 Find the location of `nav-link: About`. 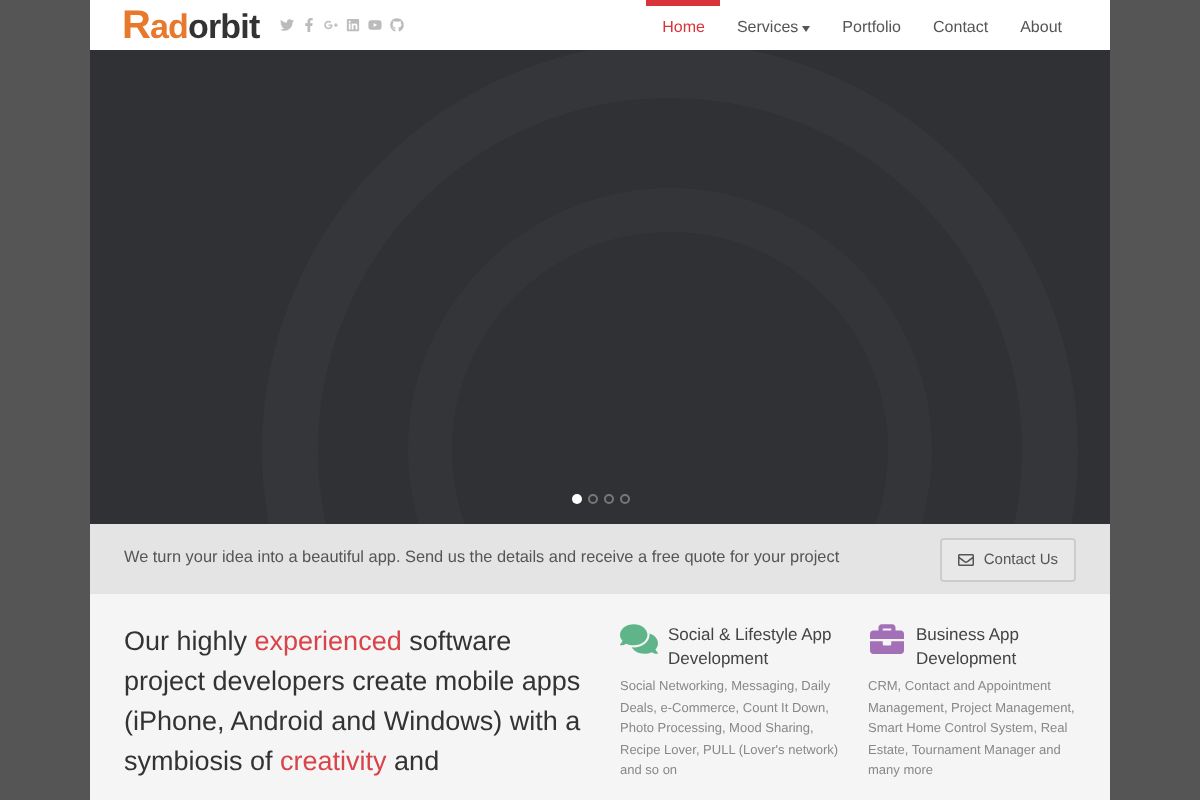

nav-link: About is located at coordinates (1041, 25).